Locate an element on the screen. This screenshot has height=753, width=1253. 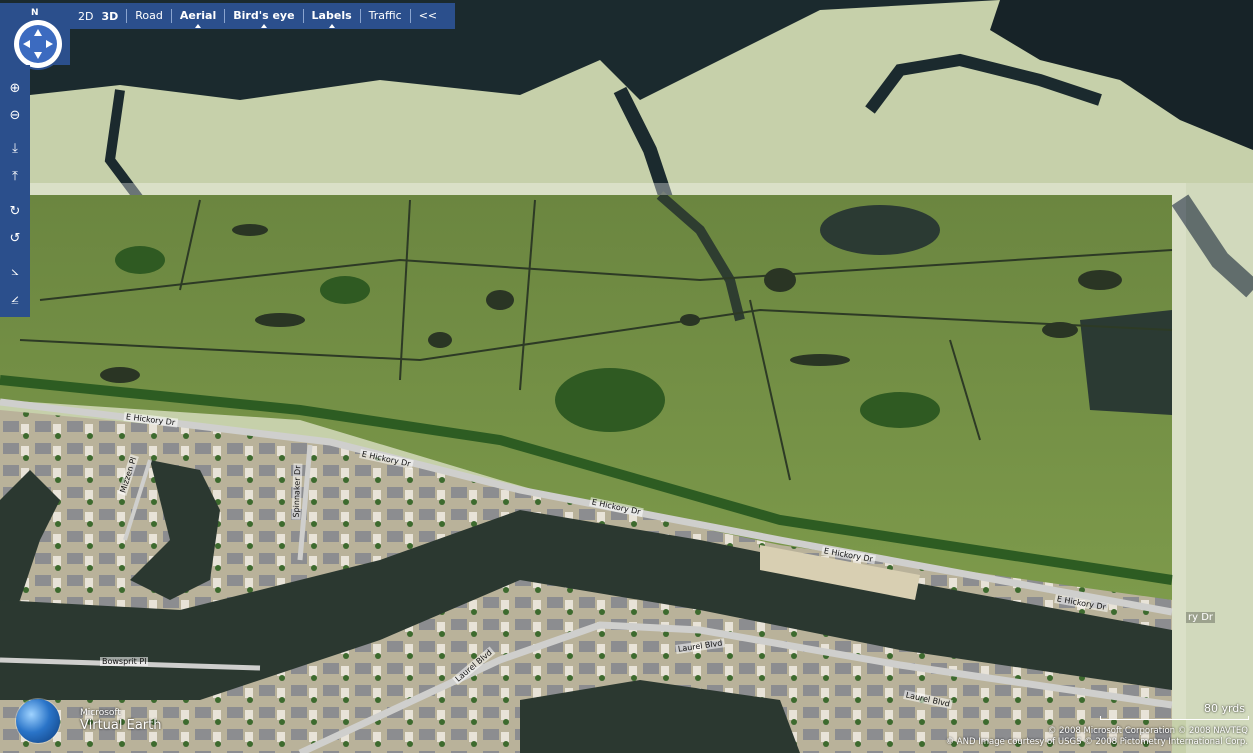
road-view-button: Road is located at coordinates (149, 16).